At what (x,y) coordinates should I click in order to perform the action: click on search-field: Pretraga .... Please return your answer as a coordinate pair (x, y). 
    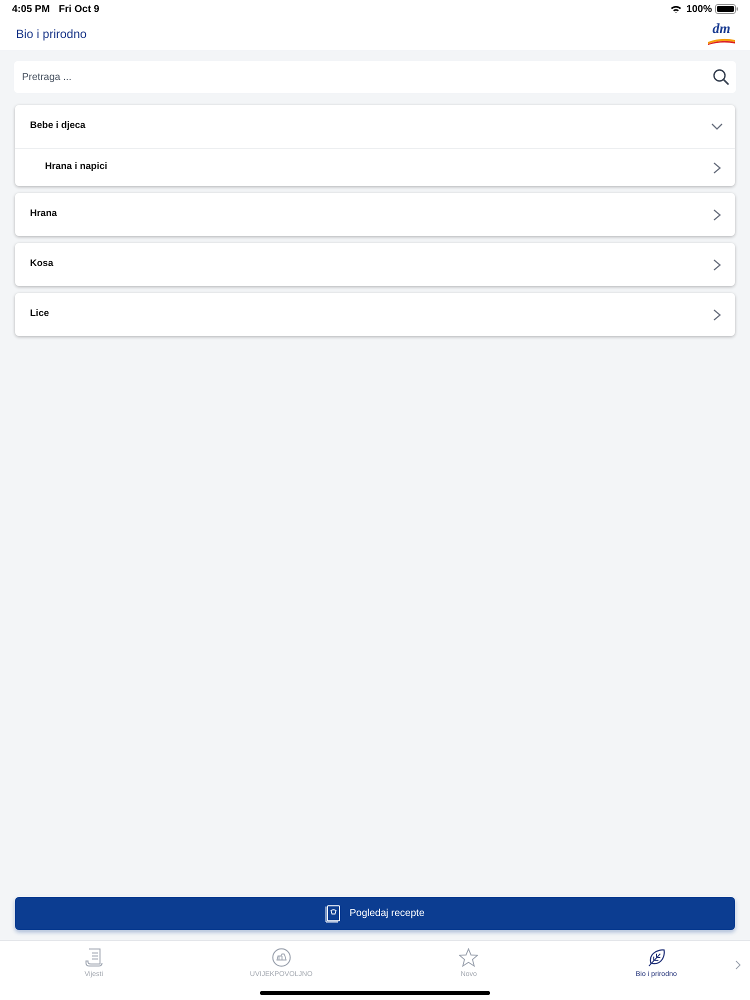
    Looking at the image, I should click on (375, 77).